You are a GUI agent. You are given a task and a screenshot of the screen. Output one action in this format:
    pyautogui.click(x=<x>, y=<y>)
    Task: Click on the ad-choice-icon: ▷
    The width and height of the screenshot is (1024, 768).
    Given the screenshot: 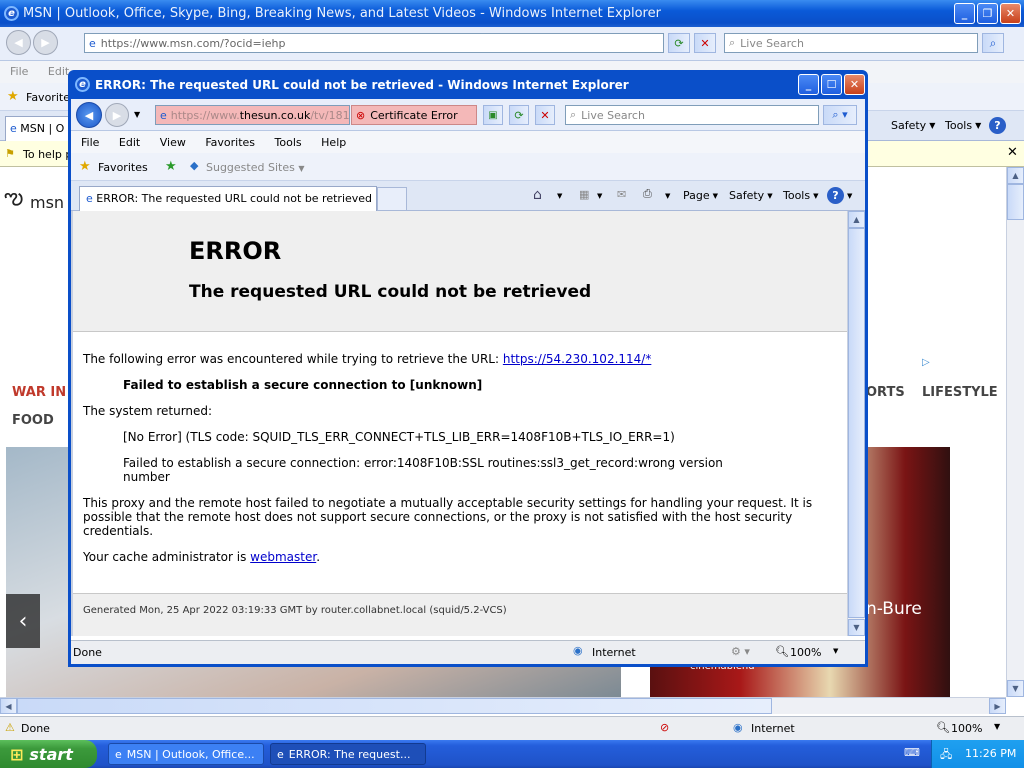 What is the action you would take?
    pyautogui.click(x=926, y=362)
    